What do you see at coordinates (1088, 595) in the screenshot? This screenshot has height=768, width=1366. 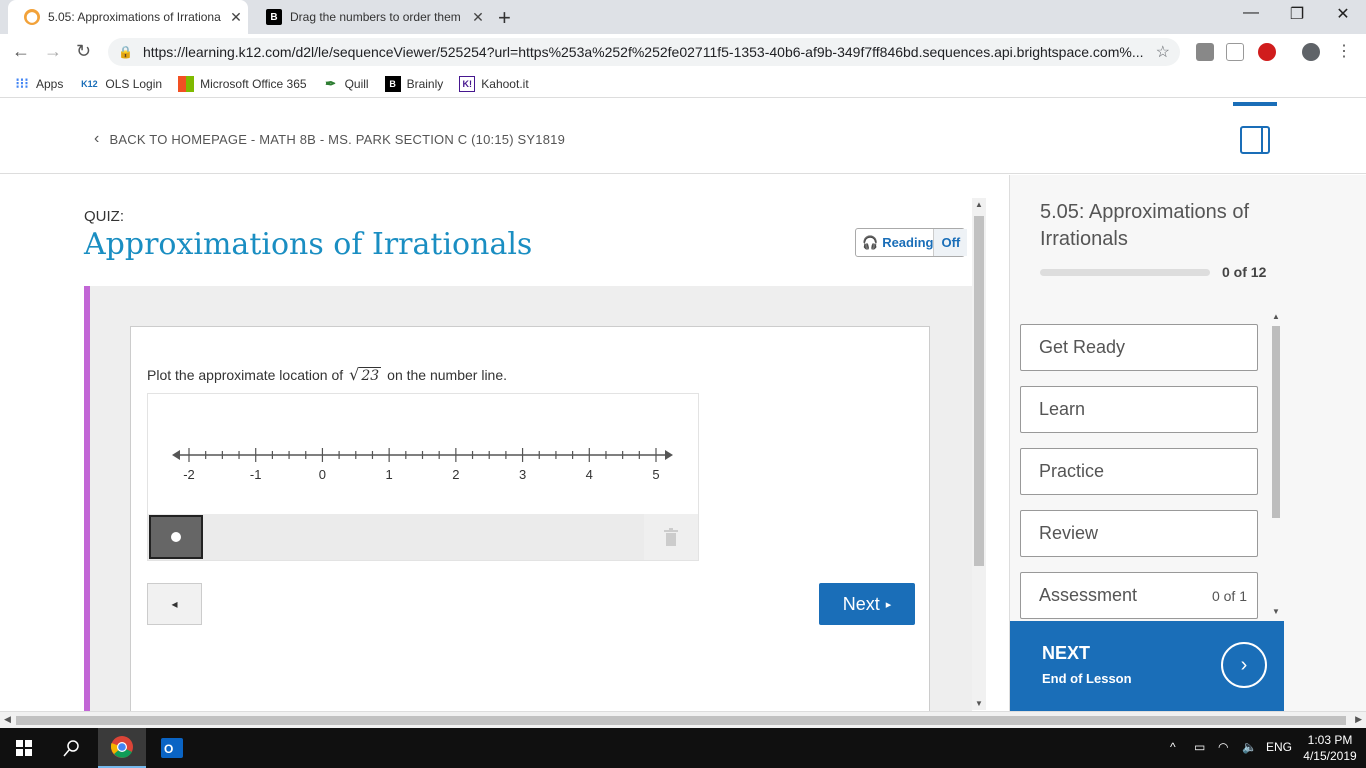 I see `section-label: Assessment` at bounding box center [1088, 595].